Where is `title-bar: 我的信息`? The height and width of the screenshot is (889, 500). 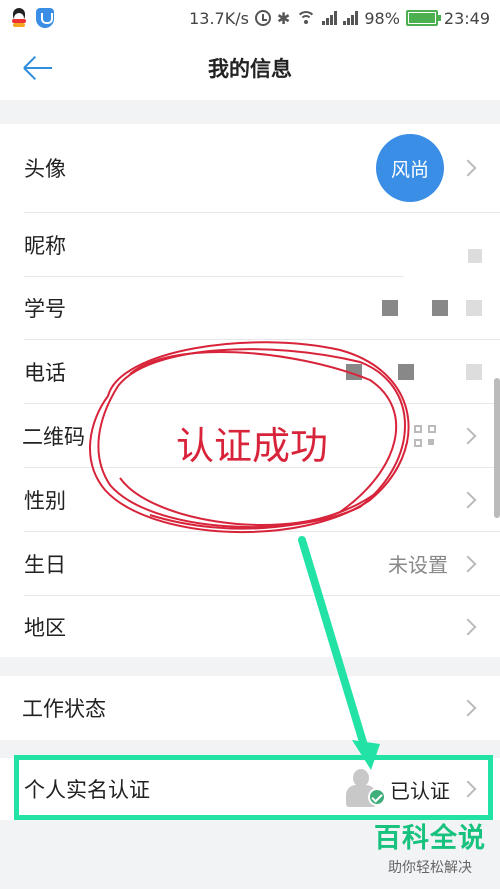 title-bar: 我的信息 is located at coordinates (250, 68).